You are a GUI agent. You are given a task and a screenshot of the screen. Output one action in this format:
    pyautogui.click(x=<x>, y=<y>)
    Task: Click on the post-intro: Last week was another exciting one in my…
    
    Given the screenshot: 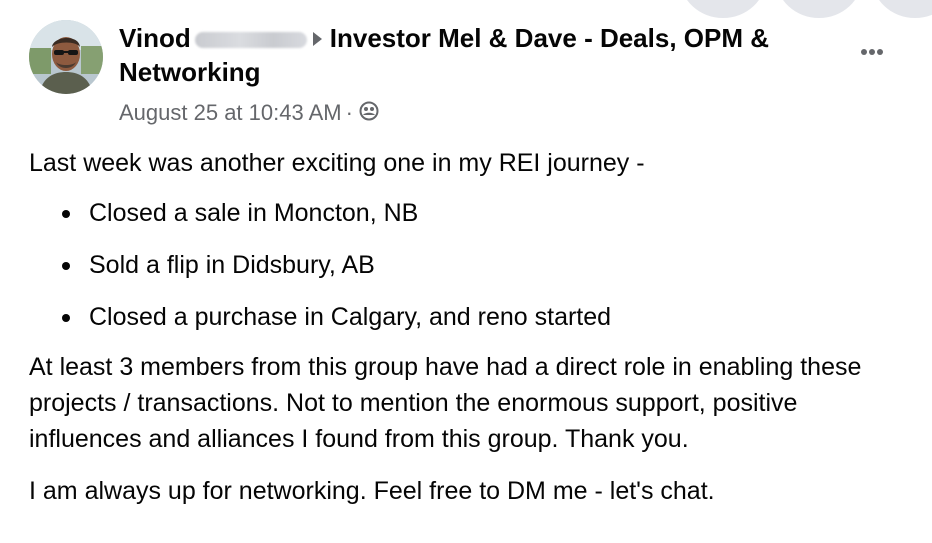 What is the action you would take?
    pyautogui.click(x=337, y=163)
    